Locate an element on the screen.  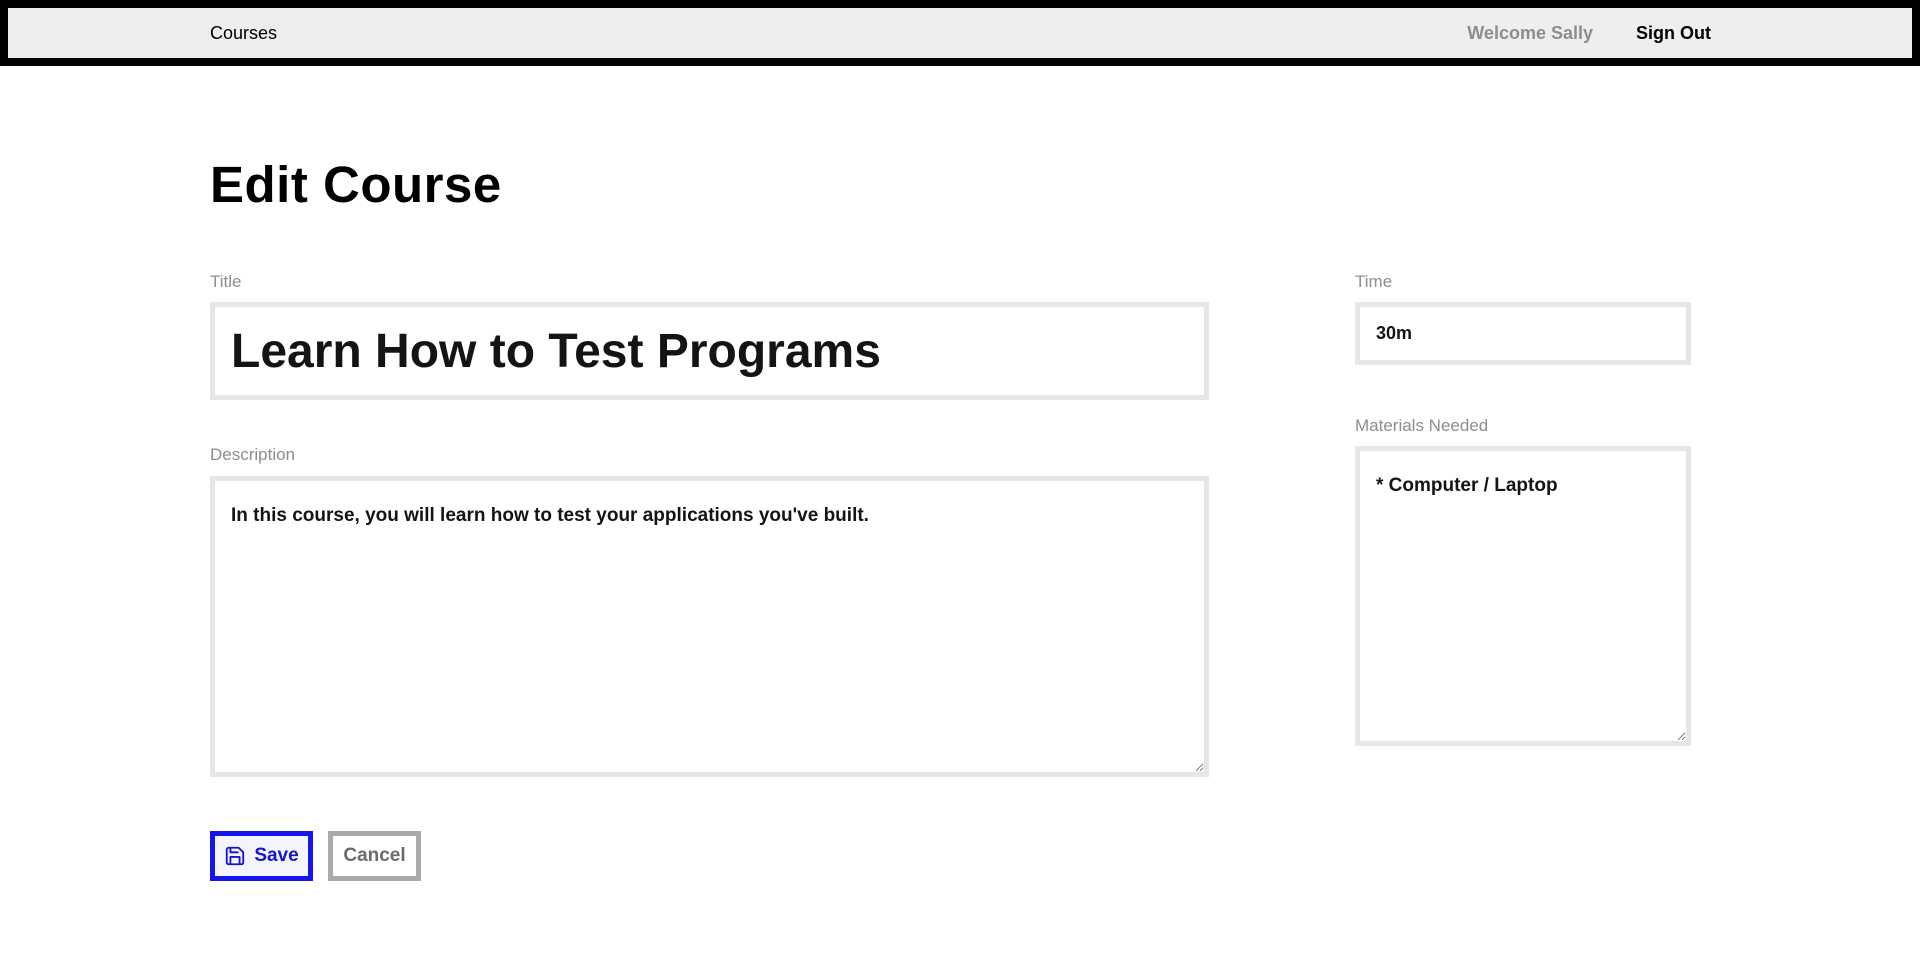
welcome-message: Welcome Sally is located at coordinates (1530, 33).